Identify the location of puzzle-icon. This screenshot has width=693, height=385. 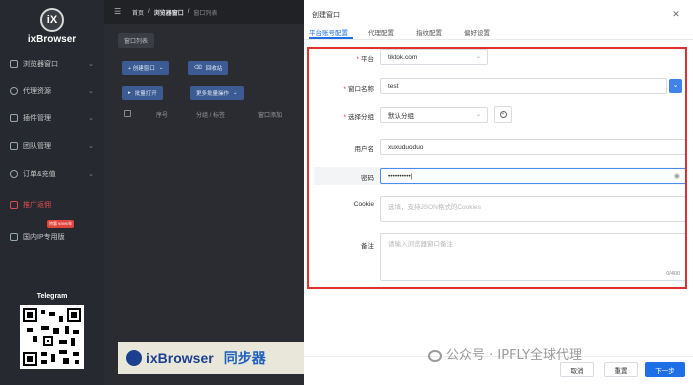
(14, 118).